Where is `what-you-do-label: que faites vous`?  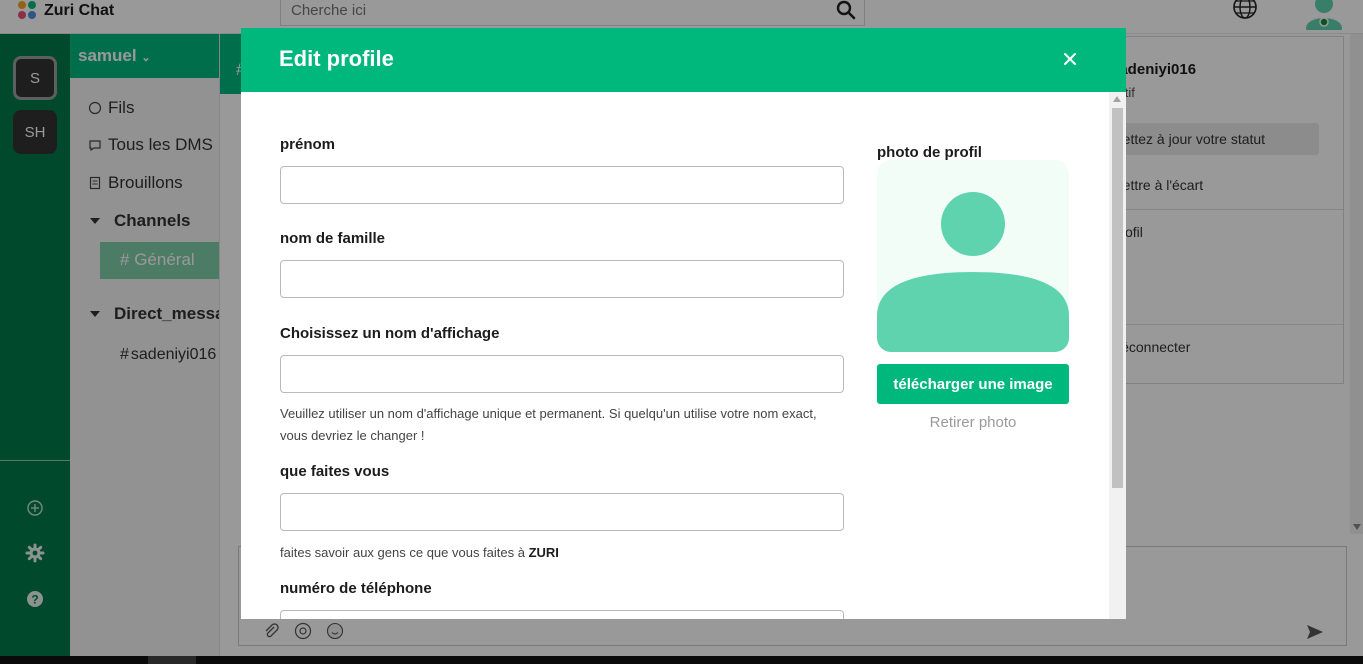 what-you-do-label: que faites vous is located at coordinates (335, 471).